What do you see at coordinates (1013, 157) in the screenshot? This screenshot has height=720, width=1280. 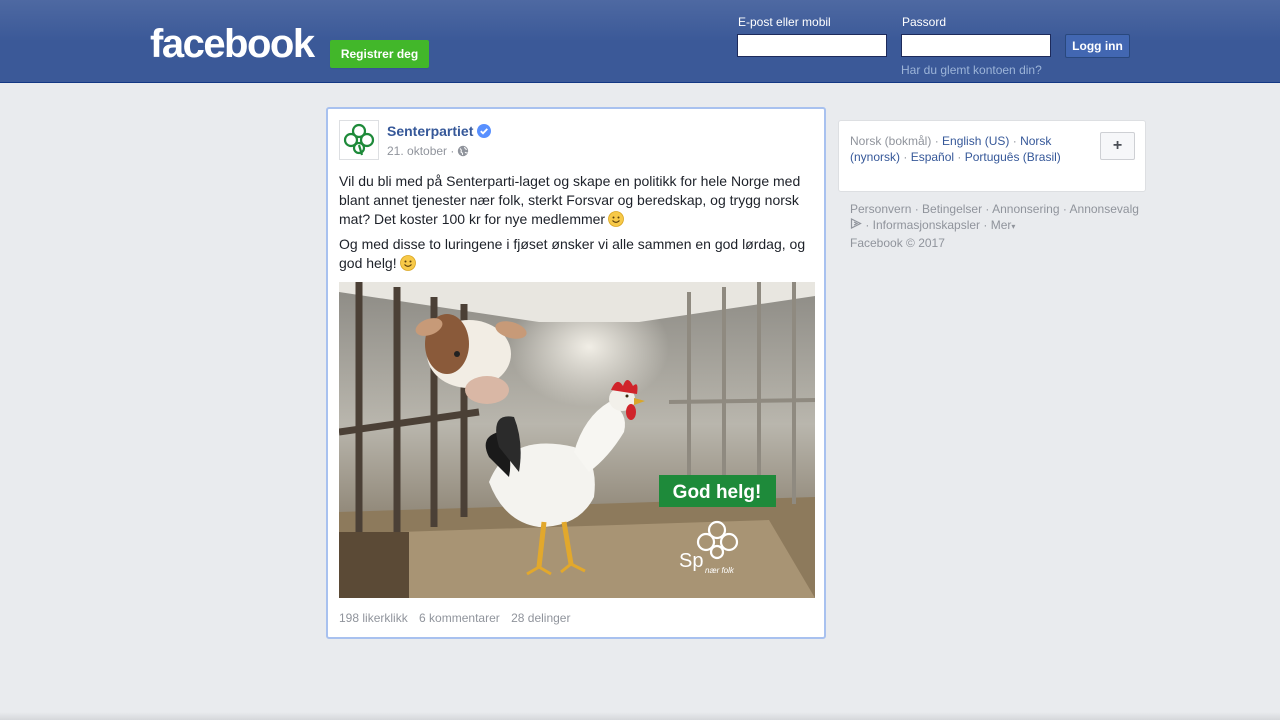 I see `language-link-portugues: Português (Brasil)` at bounding box center [1013, 157].